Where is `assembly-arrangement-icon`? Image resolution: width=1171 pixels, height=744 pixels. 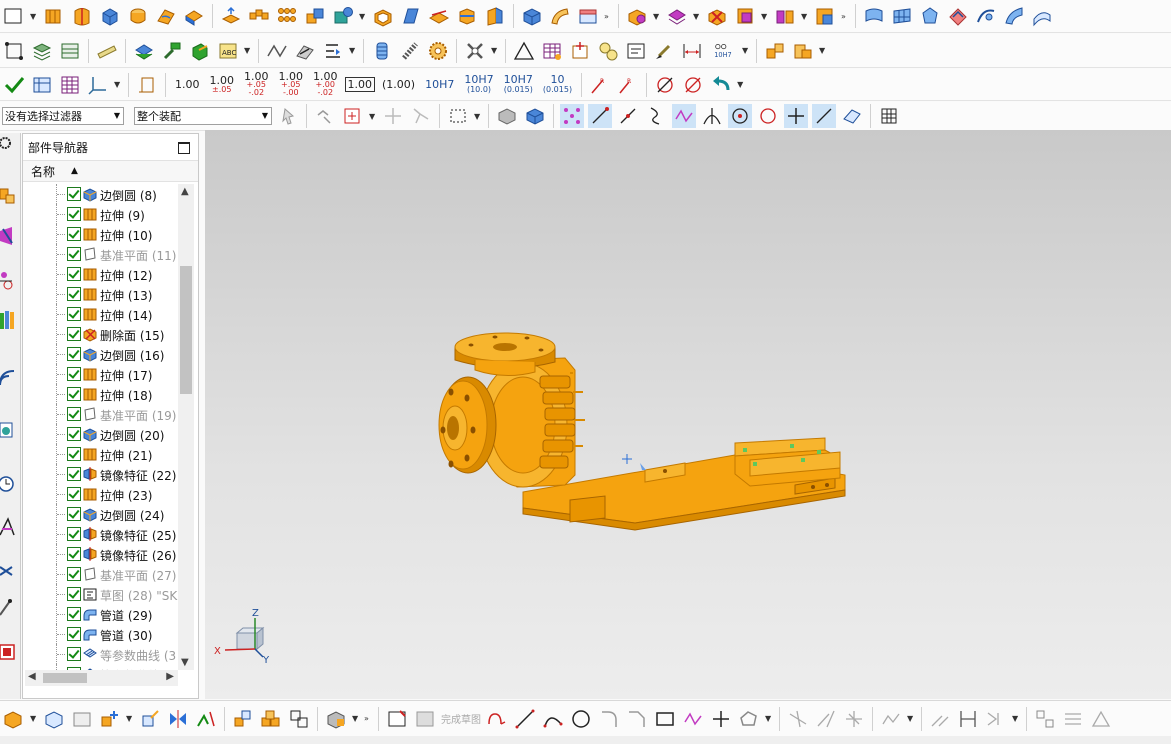
assembly-arrangement-icon is located at coordinates (825, 16).